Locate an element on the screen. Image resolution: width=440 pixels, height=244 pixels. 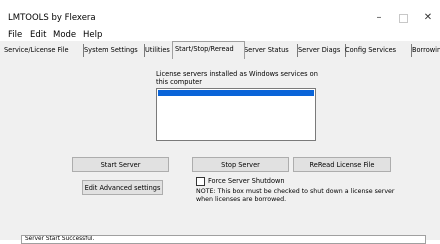
menu-file: File is located at coordinates (15, 35).